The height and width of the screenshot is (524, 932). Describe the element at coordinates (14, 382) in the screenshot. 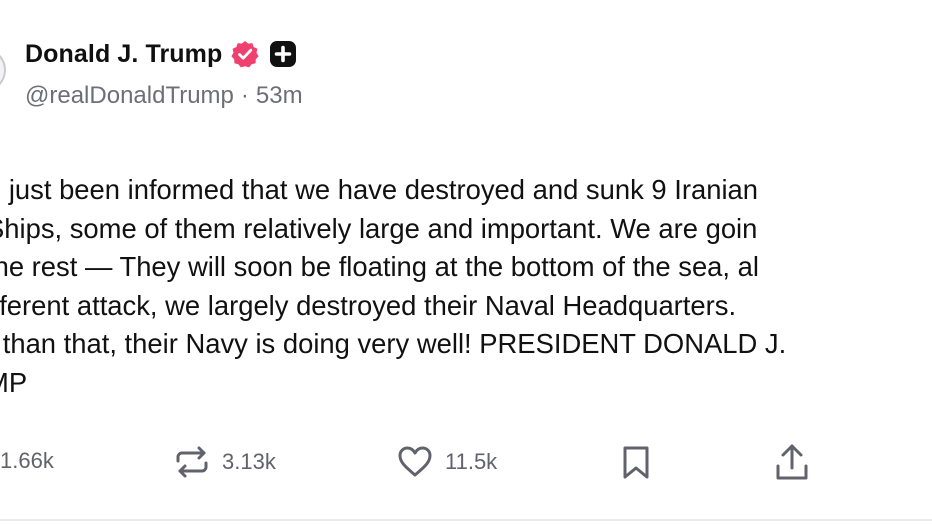

I see `post-text-line: MP` at that location.